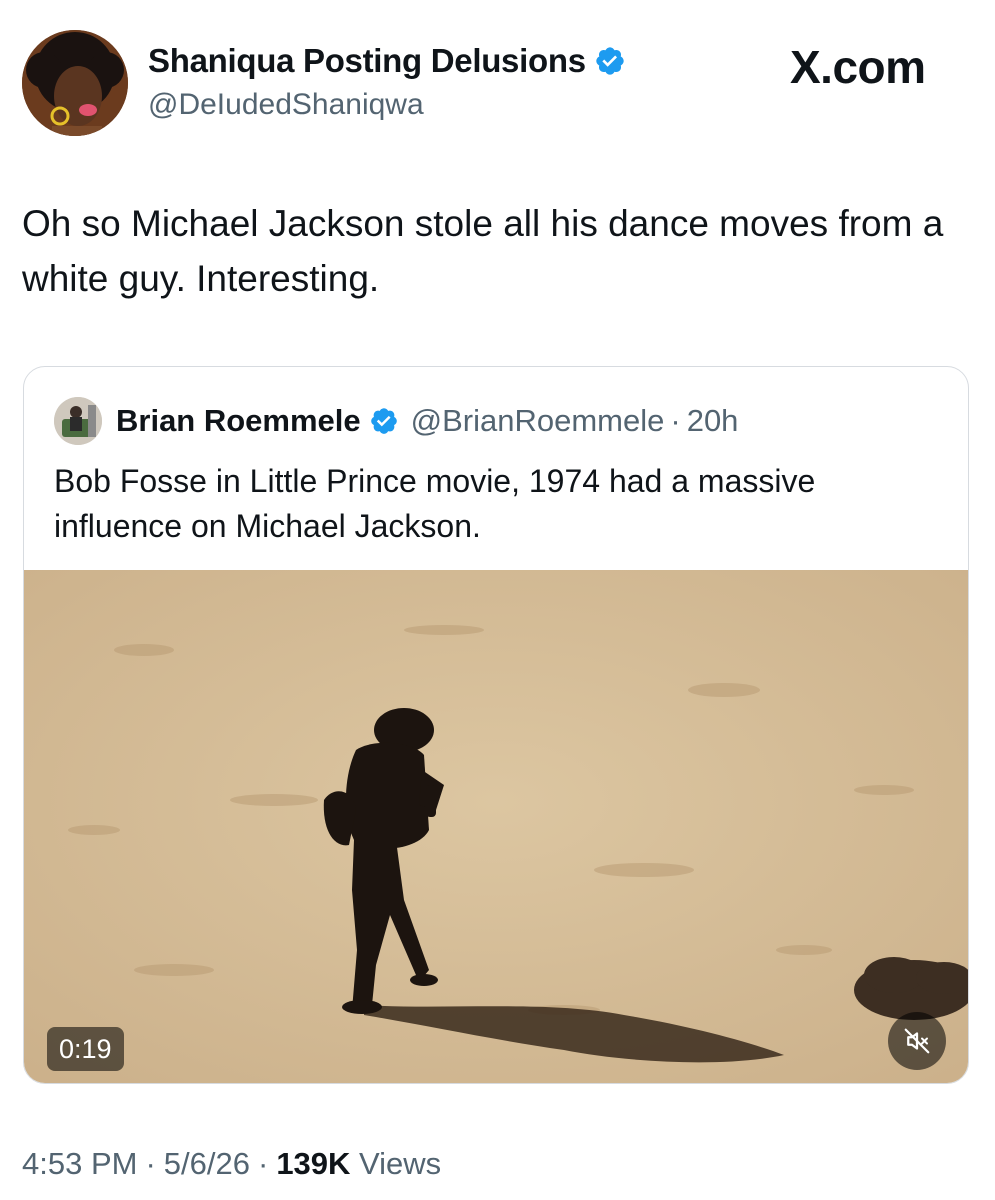 The image size is (995, 1200). Describe the element at coordinates (400, 1163) in the screenshot. I see `views-label: Views` at that location.